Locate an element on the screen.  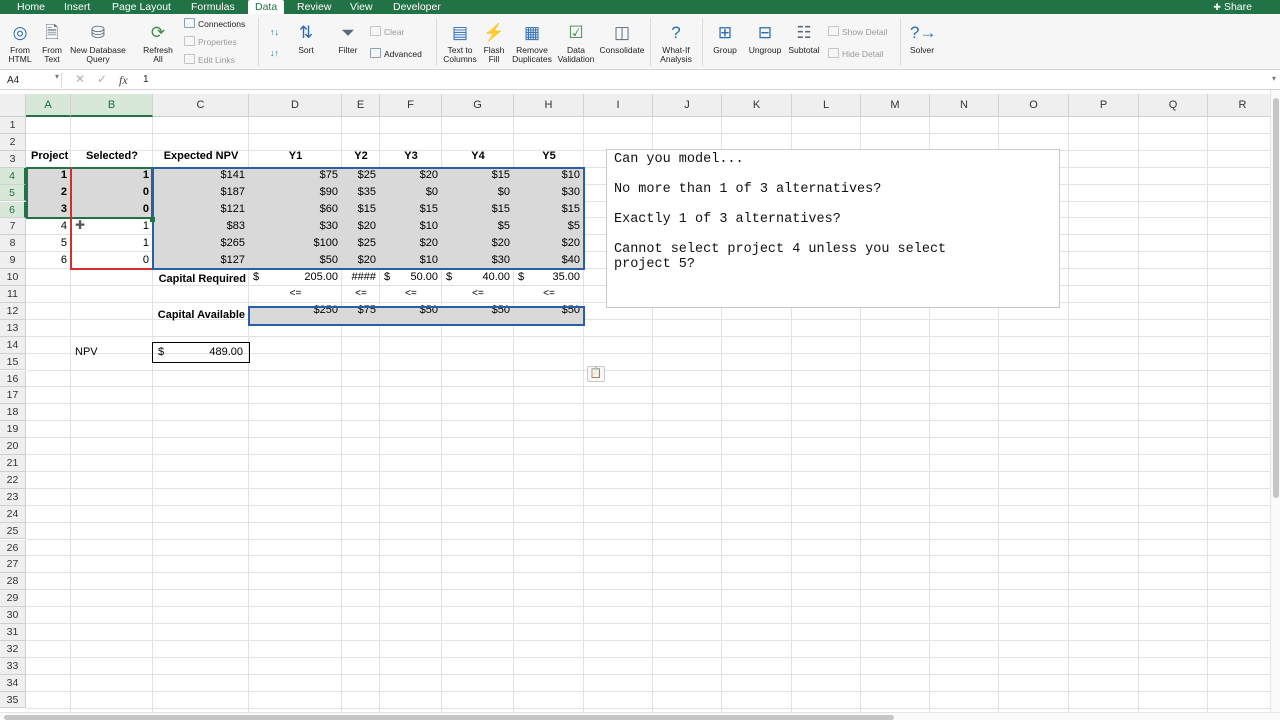
new-database-query-button: ⛁ New Database Query is located at coordinates (98, 43).